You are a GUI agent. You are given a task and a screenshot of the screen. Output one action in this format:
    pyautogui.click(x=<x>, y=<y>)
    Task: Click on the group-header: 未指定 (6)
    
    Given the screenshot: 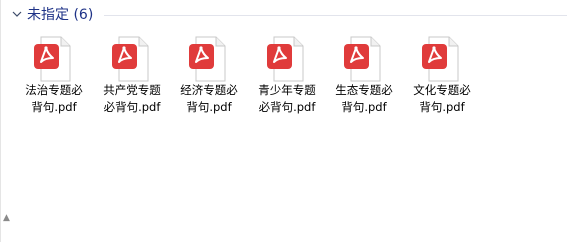 What is the action you would take?
    pyautogui.click(x=286, y=15)
    